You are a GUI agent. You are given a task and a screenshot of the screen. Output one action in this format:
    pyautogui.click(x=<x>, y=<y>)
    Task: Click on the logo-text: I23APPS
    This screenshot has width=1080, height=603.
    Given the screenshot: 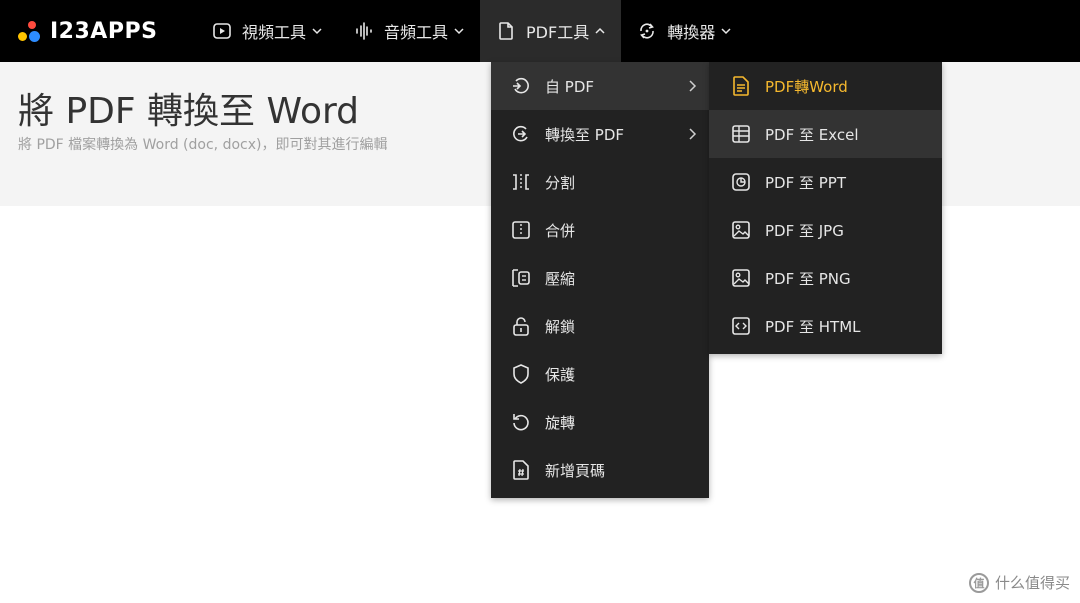 What is the action you would take?
    pyautogui.click(x=104, y=31)
    